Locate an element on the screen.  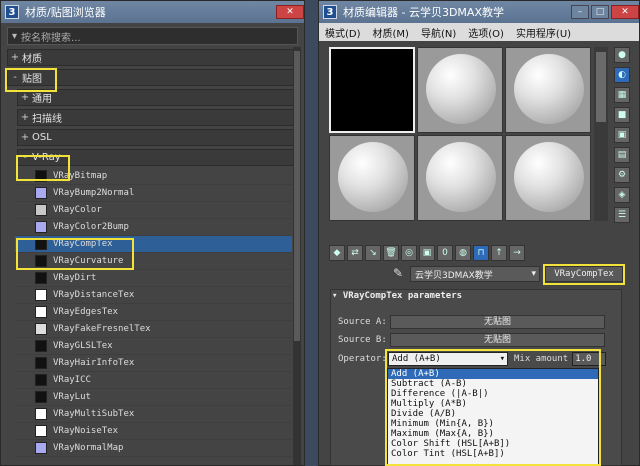
category-maps: - 贴图 is located at coordinates (152, 77).